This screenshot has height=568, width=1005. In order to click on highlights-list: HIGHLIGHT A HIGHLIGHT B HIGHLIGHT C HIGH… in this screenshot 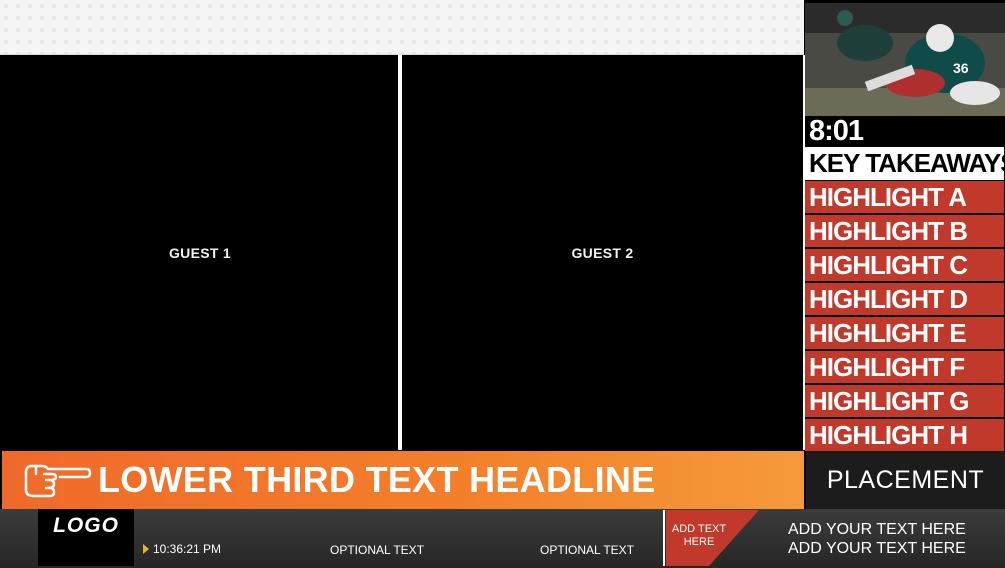, I will do `click(904, 317)`.